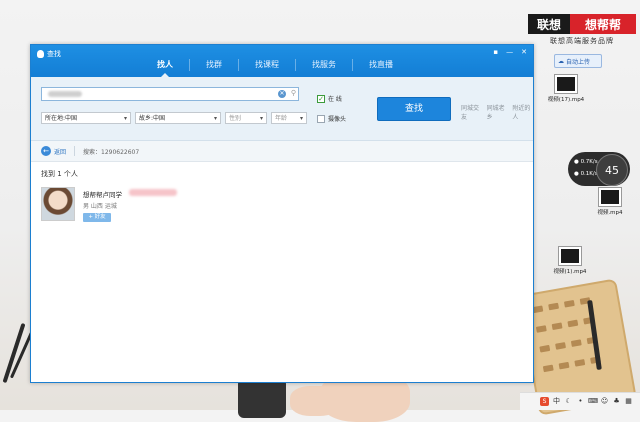  What do you see at coordinates (337, 119) in the screenshot?
I see `camera-label: 摄像头` at bounding box center [337, 119].